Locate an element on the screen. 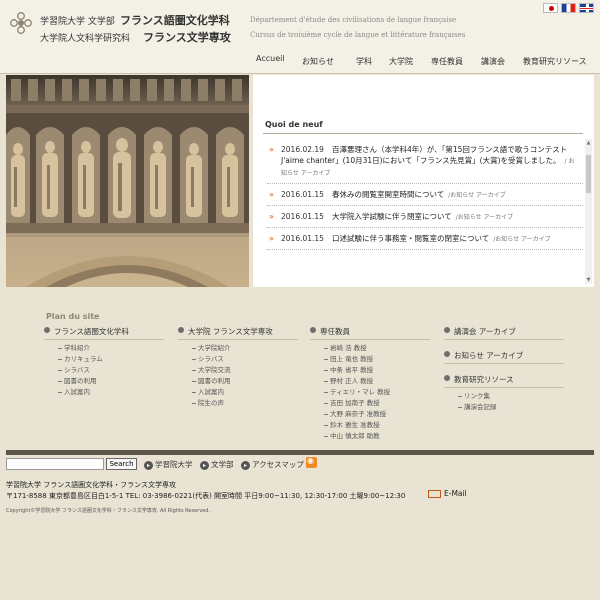 Image resolution: width=600 pixels, height=600 pixels. cathedral-facade-image is located at coordinates (127, 181).